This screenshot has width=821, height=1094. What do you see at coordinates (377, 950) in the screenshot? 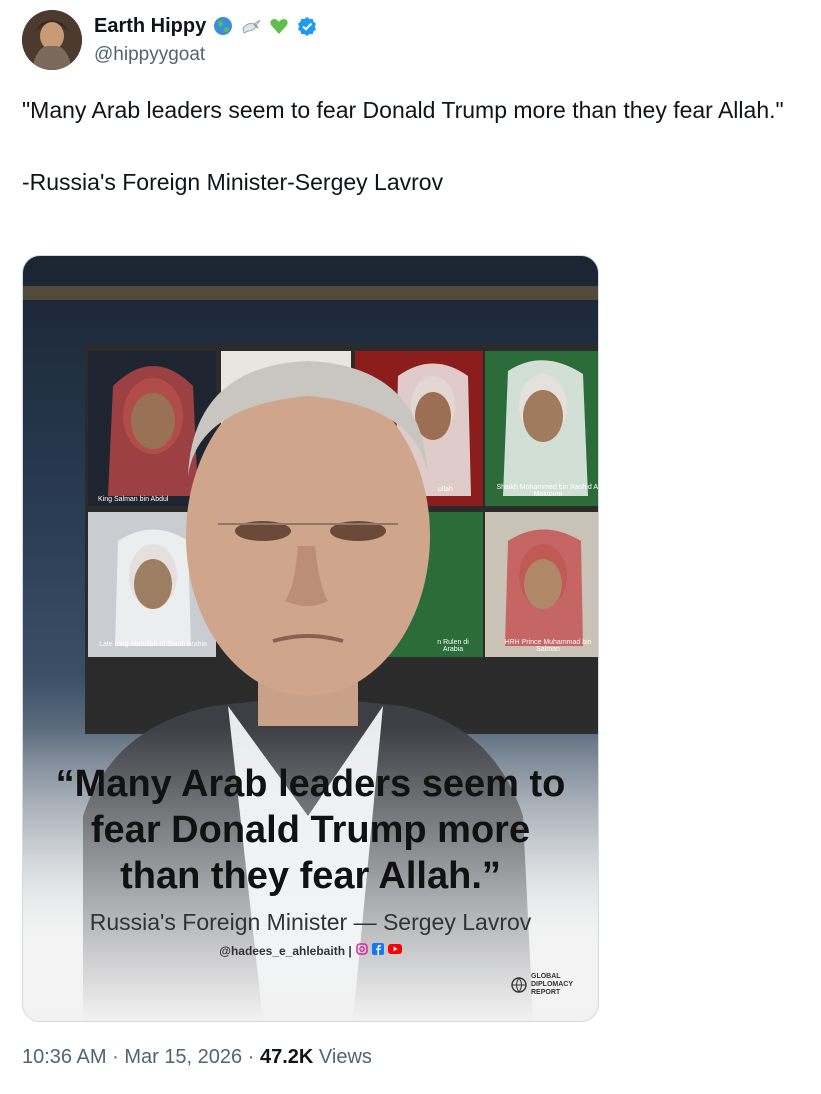
I see `facebook-icon` at bounding box center [377, 950].